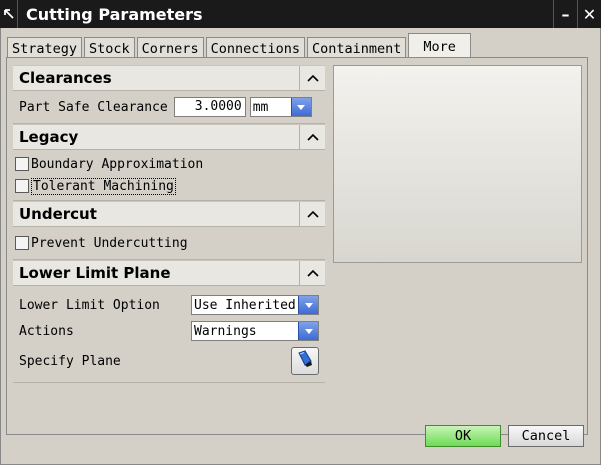  I want to click on unit-select-value: mm, so click(260, 107).